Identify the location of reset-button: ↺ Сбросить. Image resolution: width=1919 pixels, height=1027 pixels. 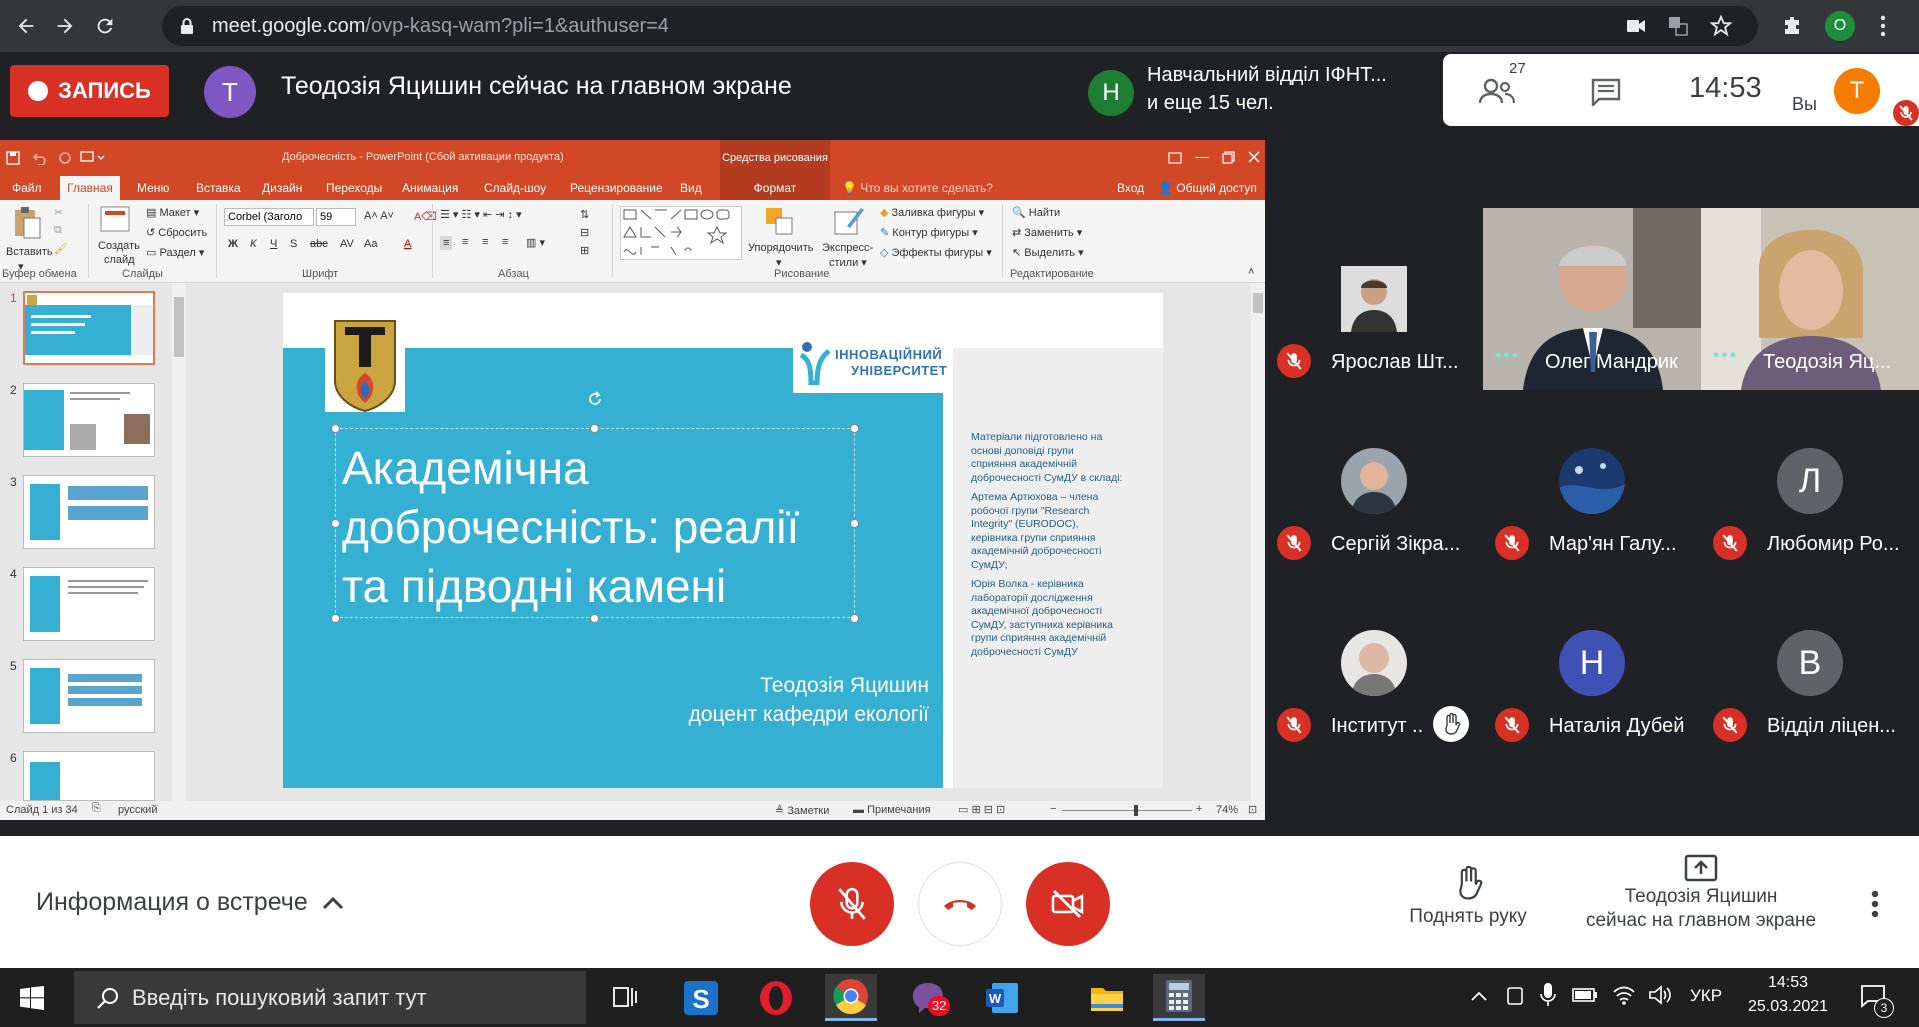
(176, 232).